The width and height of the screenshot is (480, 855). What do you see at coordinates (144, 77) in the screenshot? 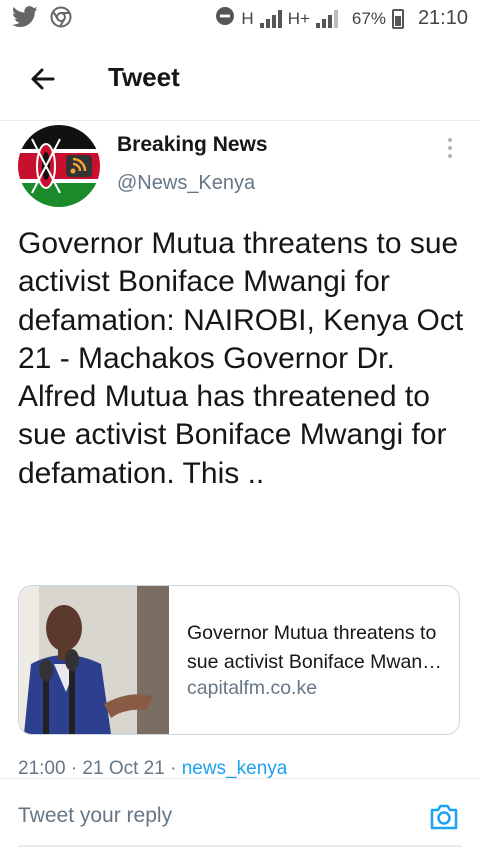
I see `page-title: Tweet` at bounding box center [144, 77].